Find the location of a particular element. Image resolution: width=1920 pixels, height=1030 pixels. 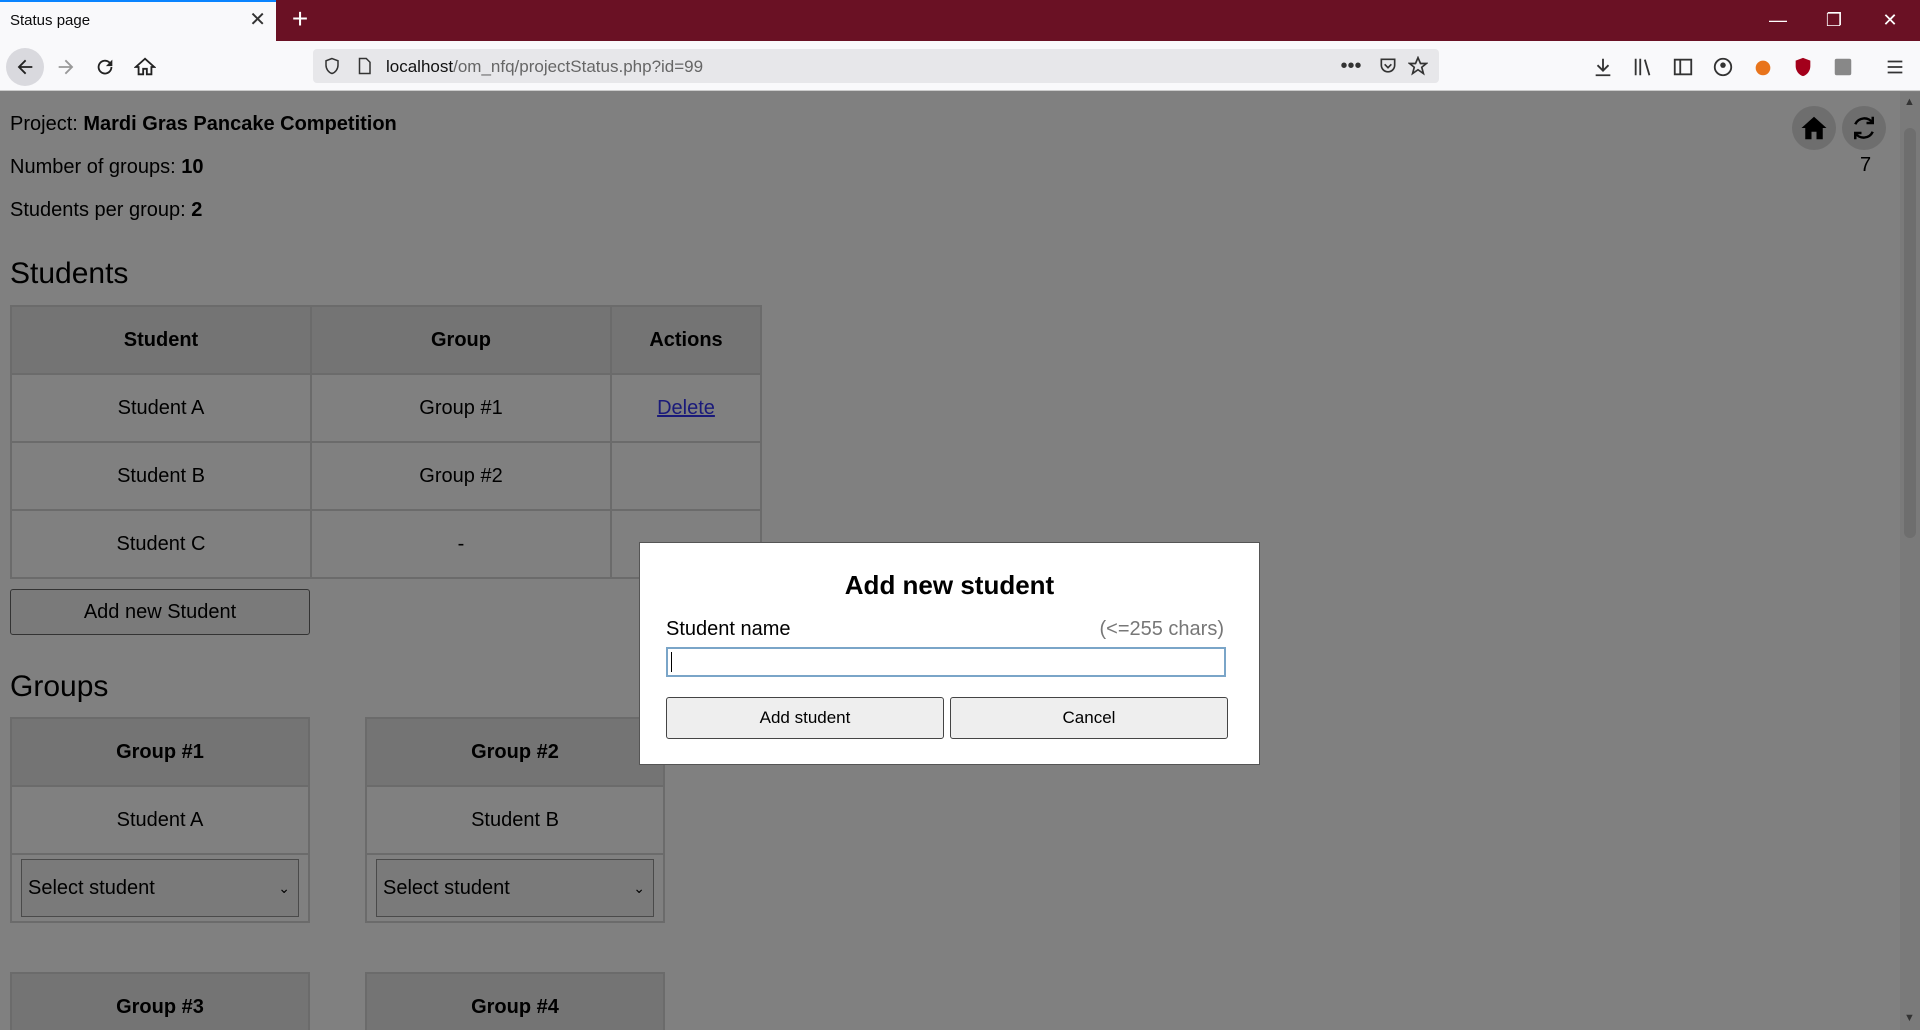

table-row: Student B Group #2 is located at coordinates (386, 476).